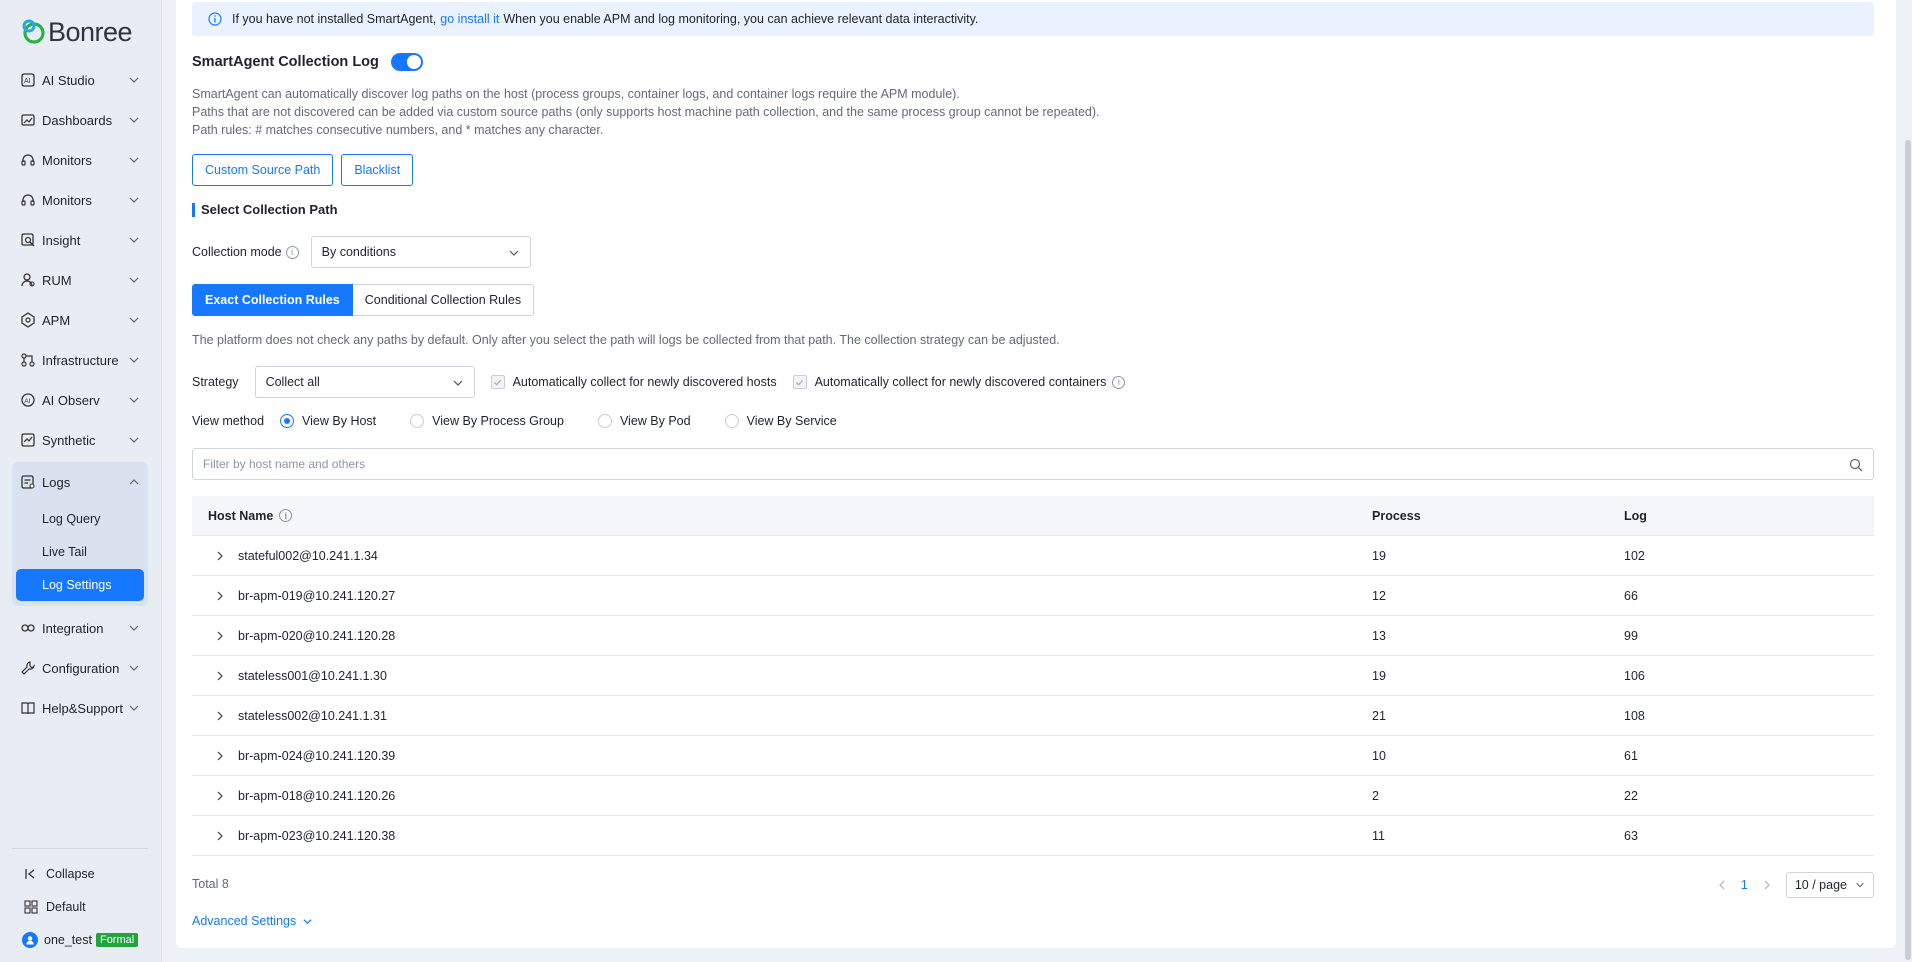  What do you see at coordinates (28, 320) in the screenshot?
I see `apm-icon` at bounding box center [28, 320].